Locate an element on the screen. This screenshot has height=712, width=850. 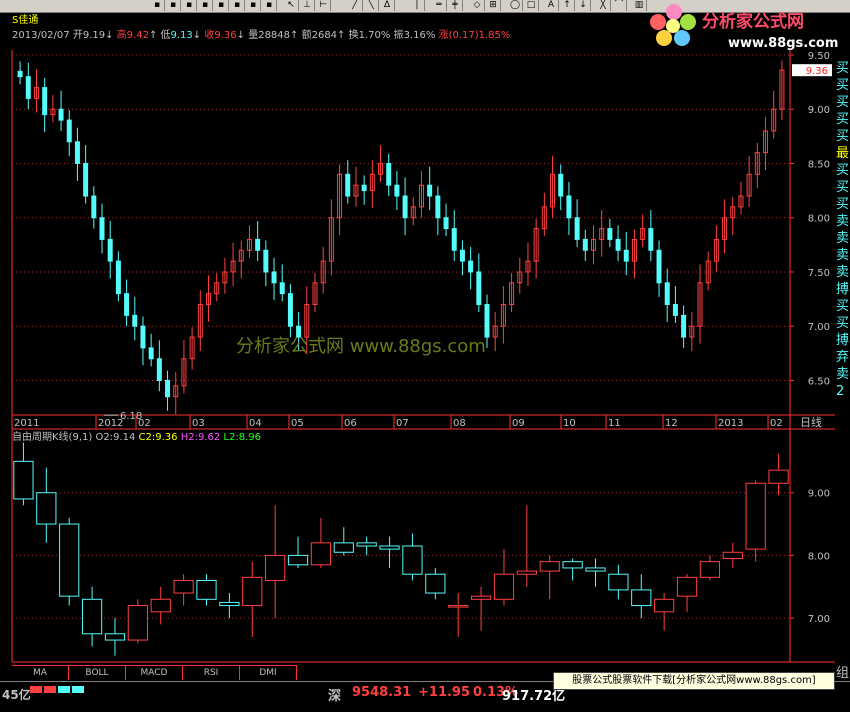
price-tick-label: 8.50 is located at coordinates (819, 164).